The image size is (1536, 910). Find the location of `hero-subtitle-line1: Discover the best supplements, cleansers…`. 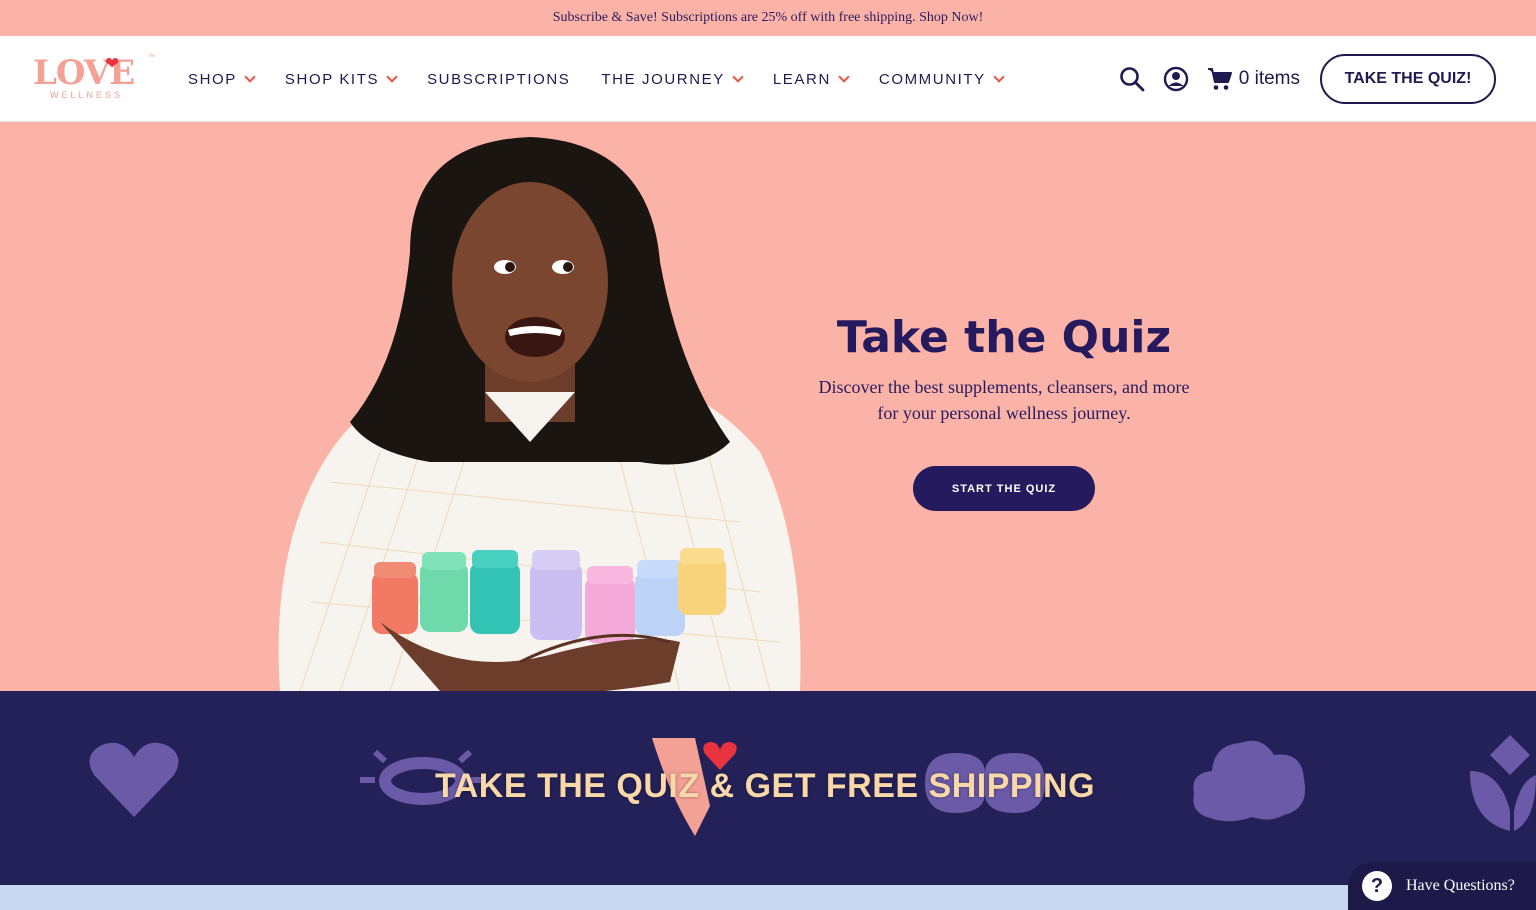

hero-subtitle-line1: Discover the best supplements, cleansers… is located at coordinates (1004, 387).